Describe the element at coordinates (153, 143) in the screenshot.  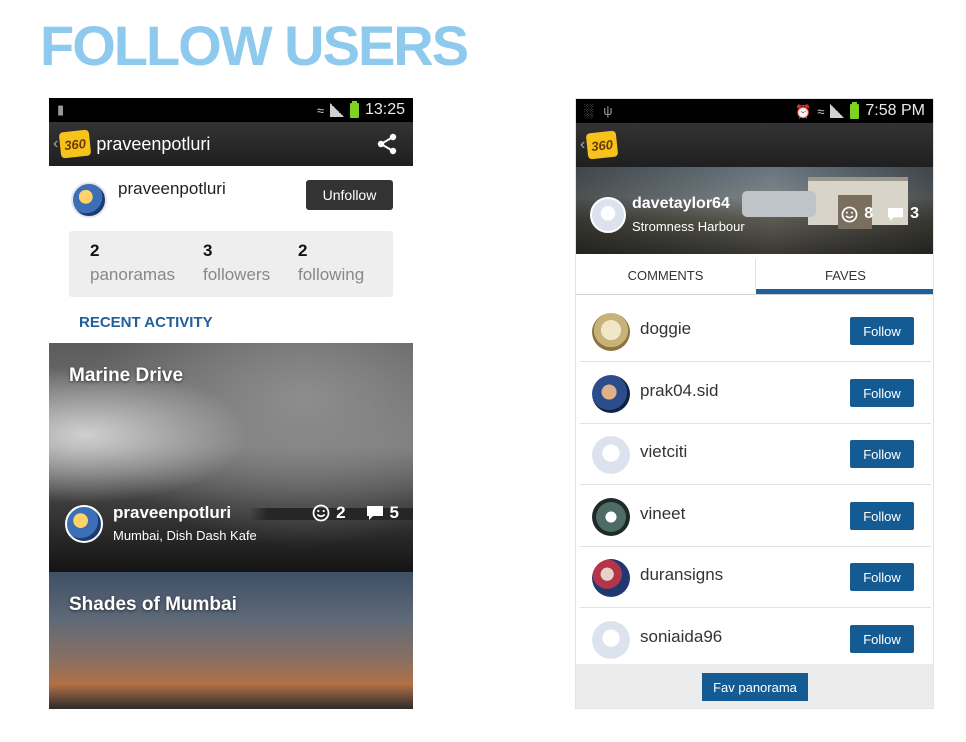
I see `actionbar-title: praveenpotluri` at that location.